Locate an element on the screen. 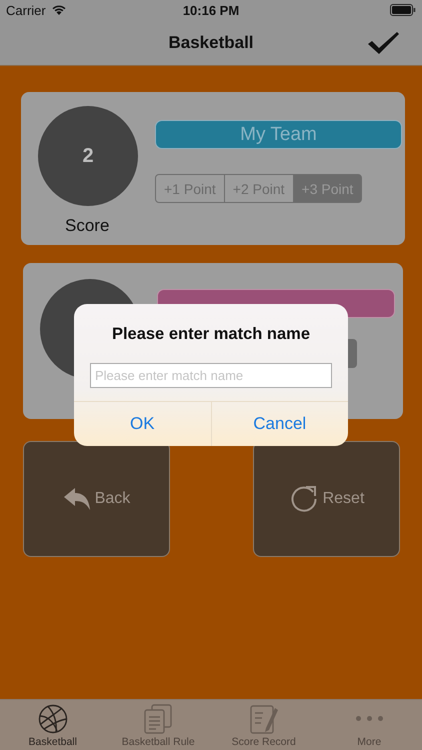 The width and height of the screenshot is (422, 750). tab-item: Basketball is located at coordinates (53, 725).